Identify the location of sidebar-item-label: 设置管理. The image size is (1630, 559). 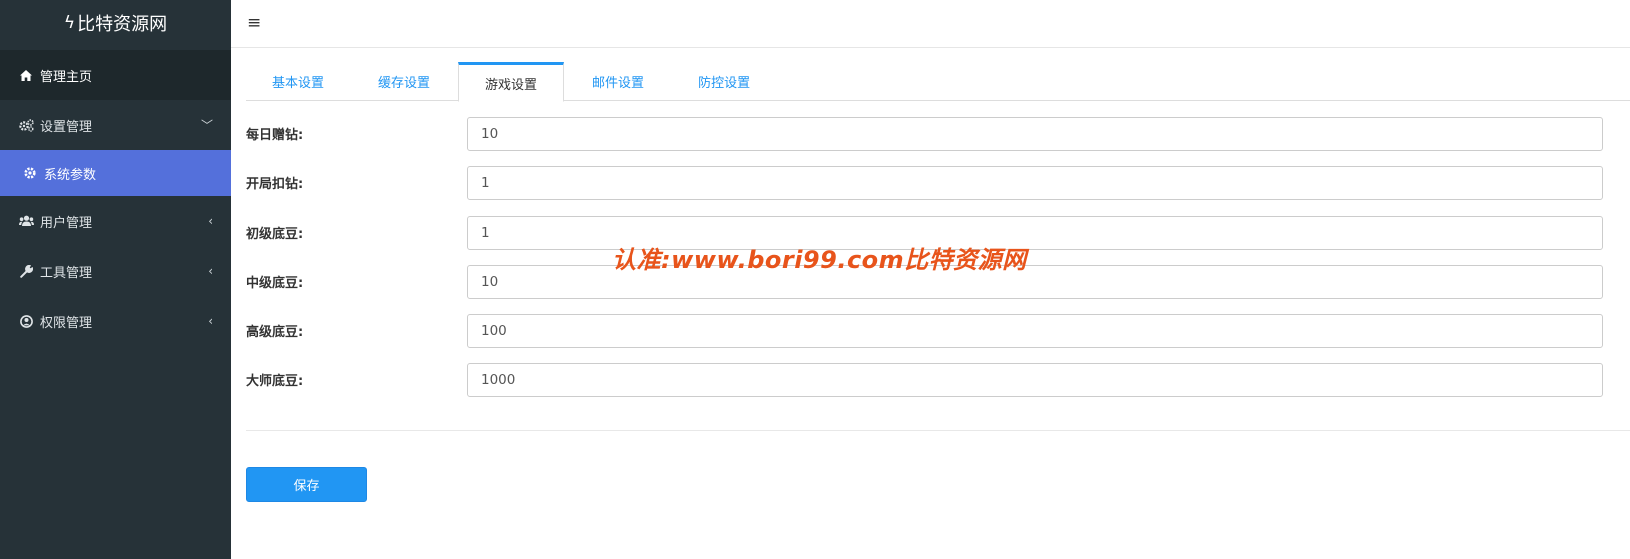
(66, 127).